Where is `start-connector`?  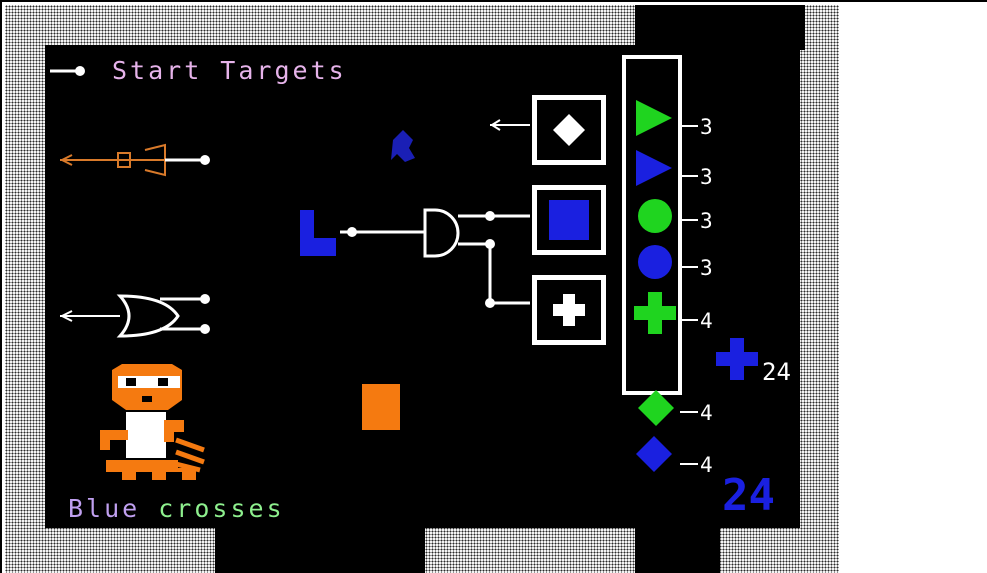 start-connector is located at coordinates (67, 71).